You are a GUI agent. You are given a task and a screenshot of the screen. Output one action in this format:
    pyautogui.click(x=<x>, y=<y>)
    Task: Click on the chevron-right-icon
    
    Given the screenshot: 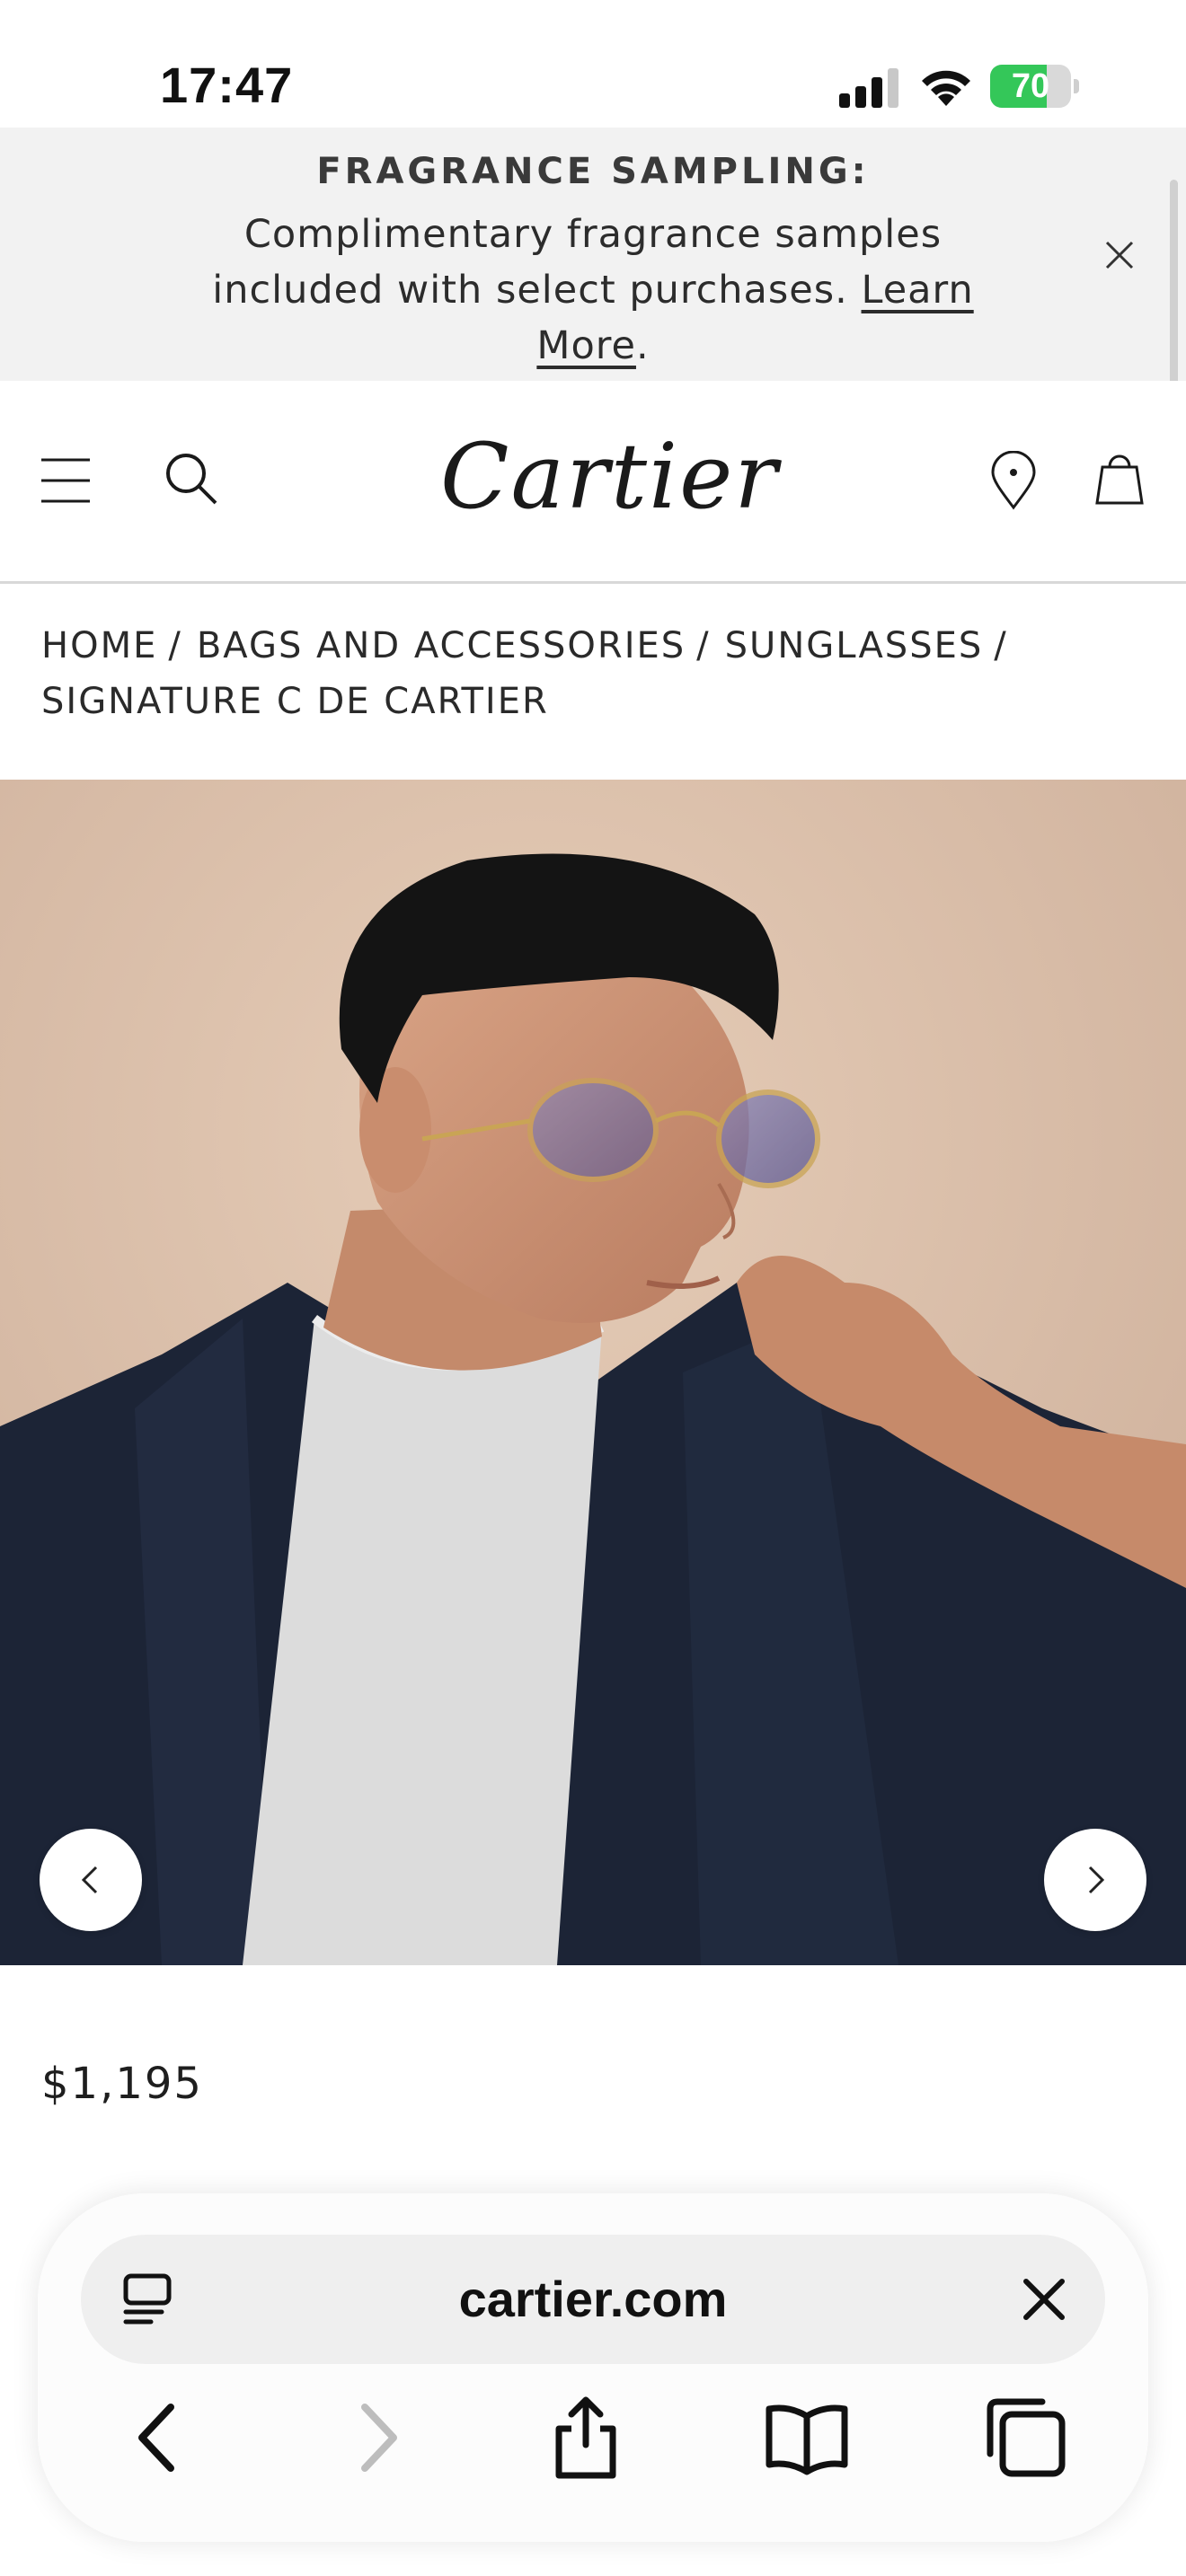 What is the action you would take?
    pyautogui.click(x=1096, y=1880)
    